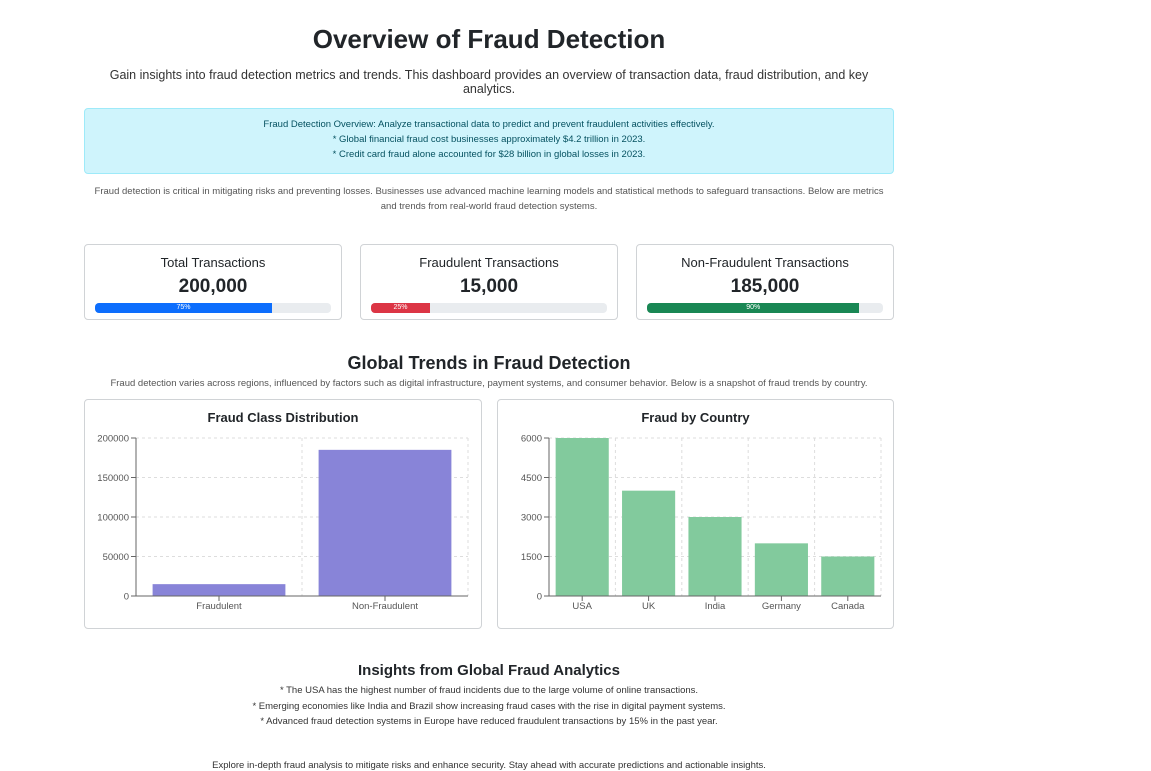  I want to click on x-tick-label: Fraudulent, so click(219, 606).